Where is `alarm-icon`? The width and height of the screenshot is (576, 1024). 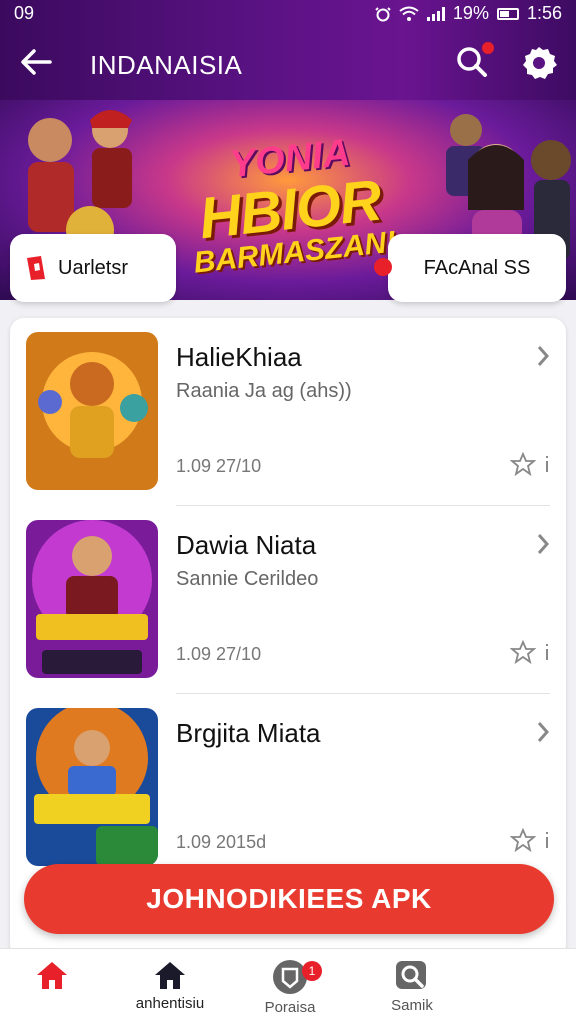
alarm-icon is located at coordinates (383, 13).